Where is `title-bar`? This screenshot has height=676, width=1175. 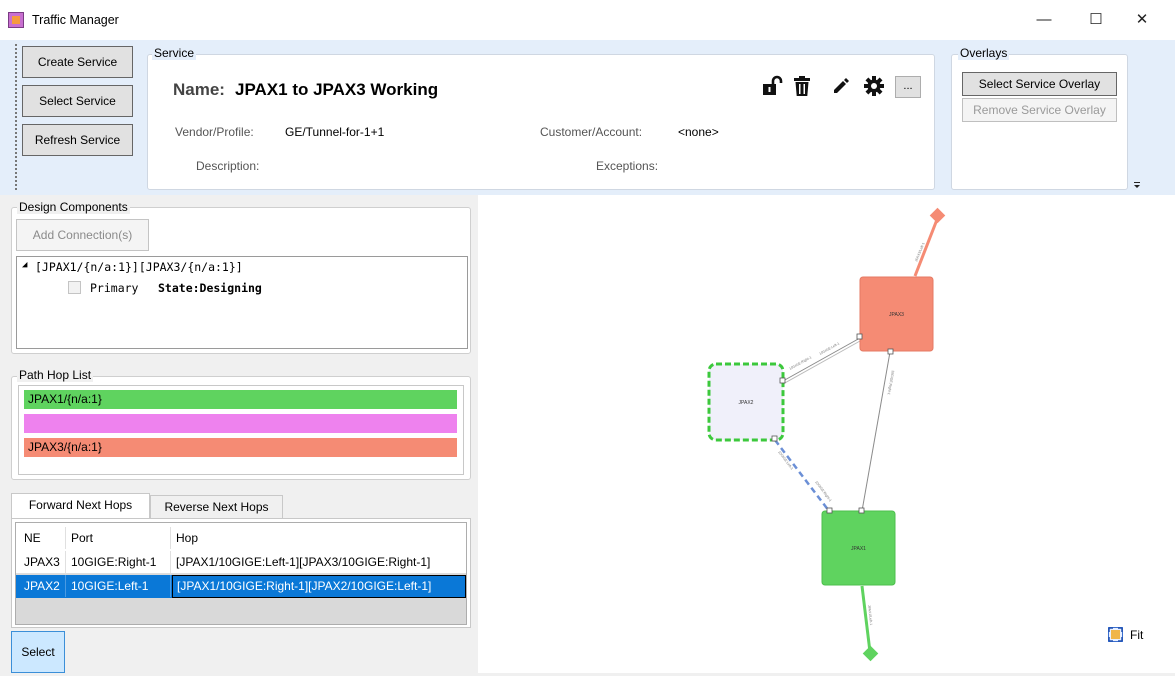 title-bar is located at coordinates (587, 20).